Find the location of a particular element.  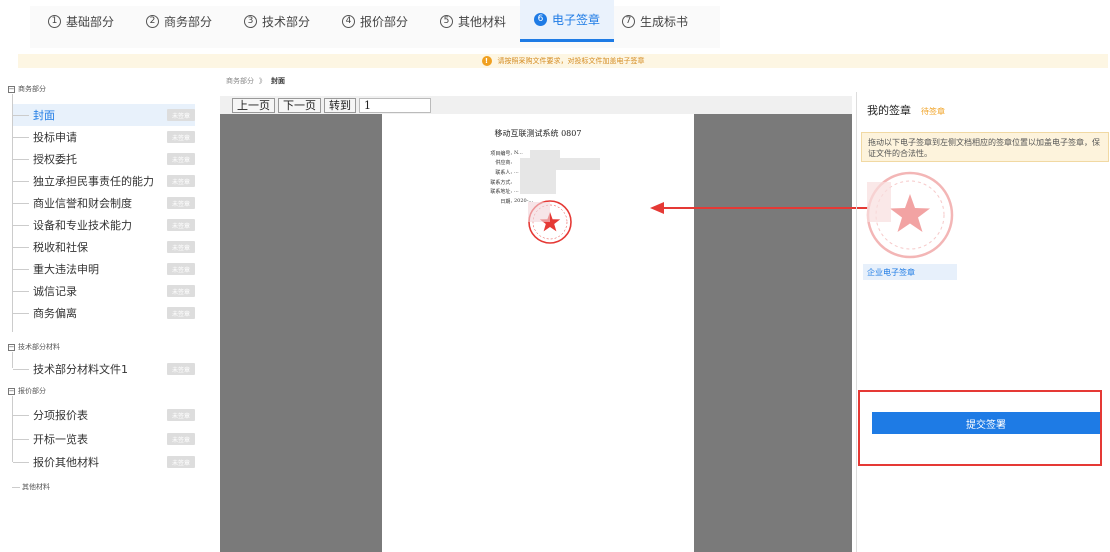

tree-group-other: 其他材料 is located at coordinates (31, 487).